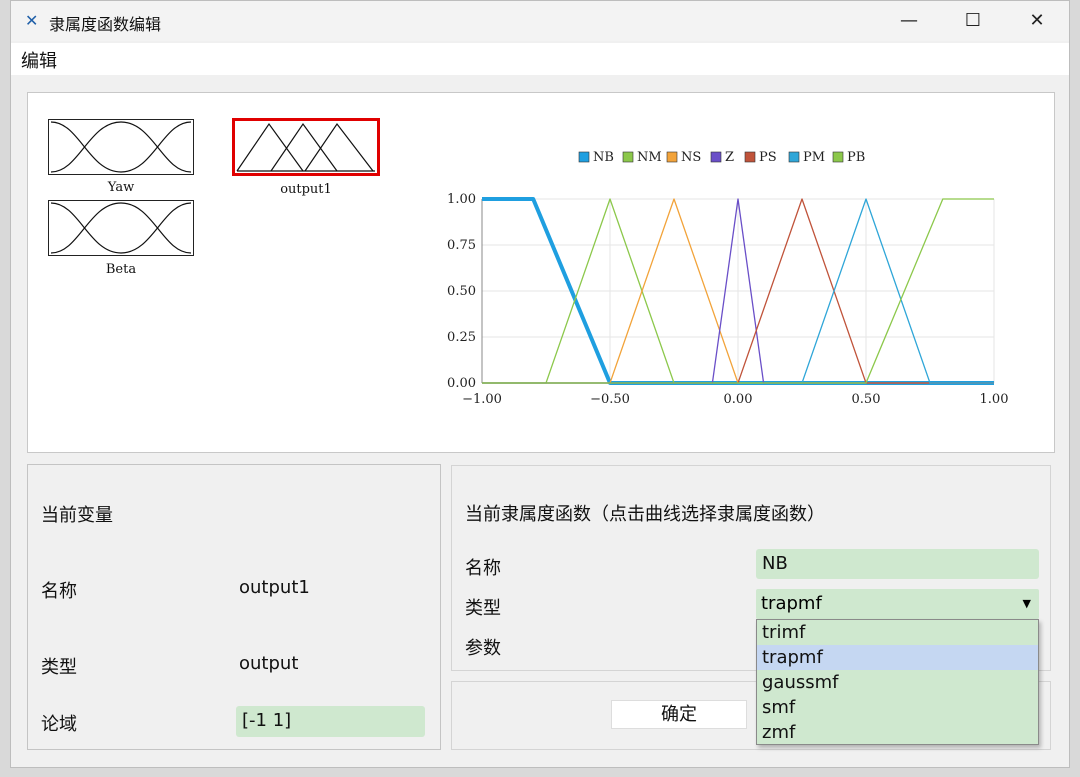 This screenshot has width=1080, height=777. I want to click on variable-thumb-yaw, so click(121, 147).